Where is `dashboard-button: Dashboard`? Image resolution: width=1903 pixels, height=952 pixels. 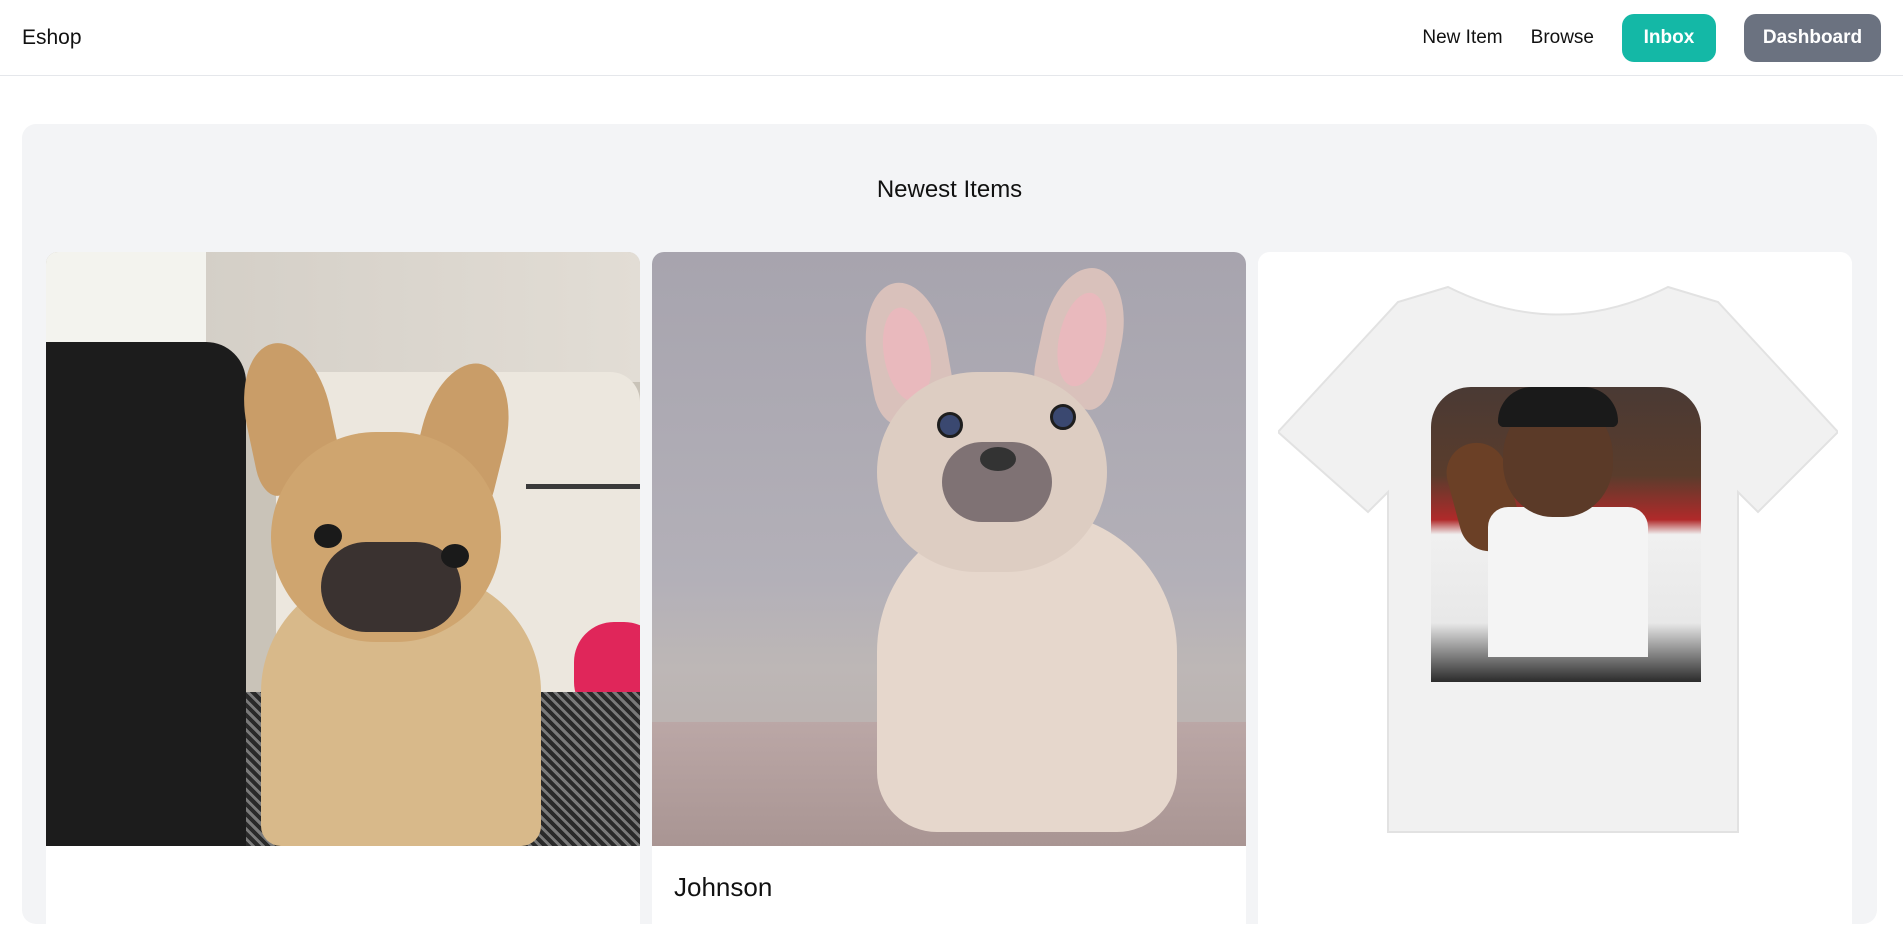 dashboard-button: Dashboard is located at coordinates (1812, 37).